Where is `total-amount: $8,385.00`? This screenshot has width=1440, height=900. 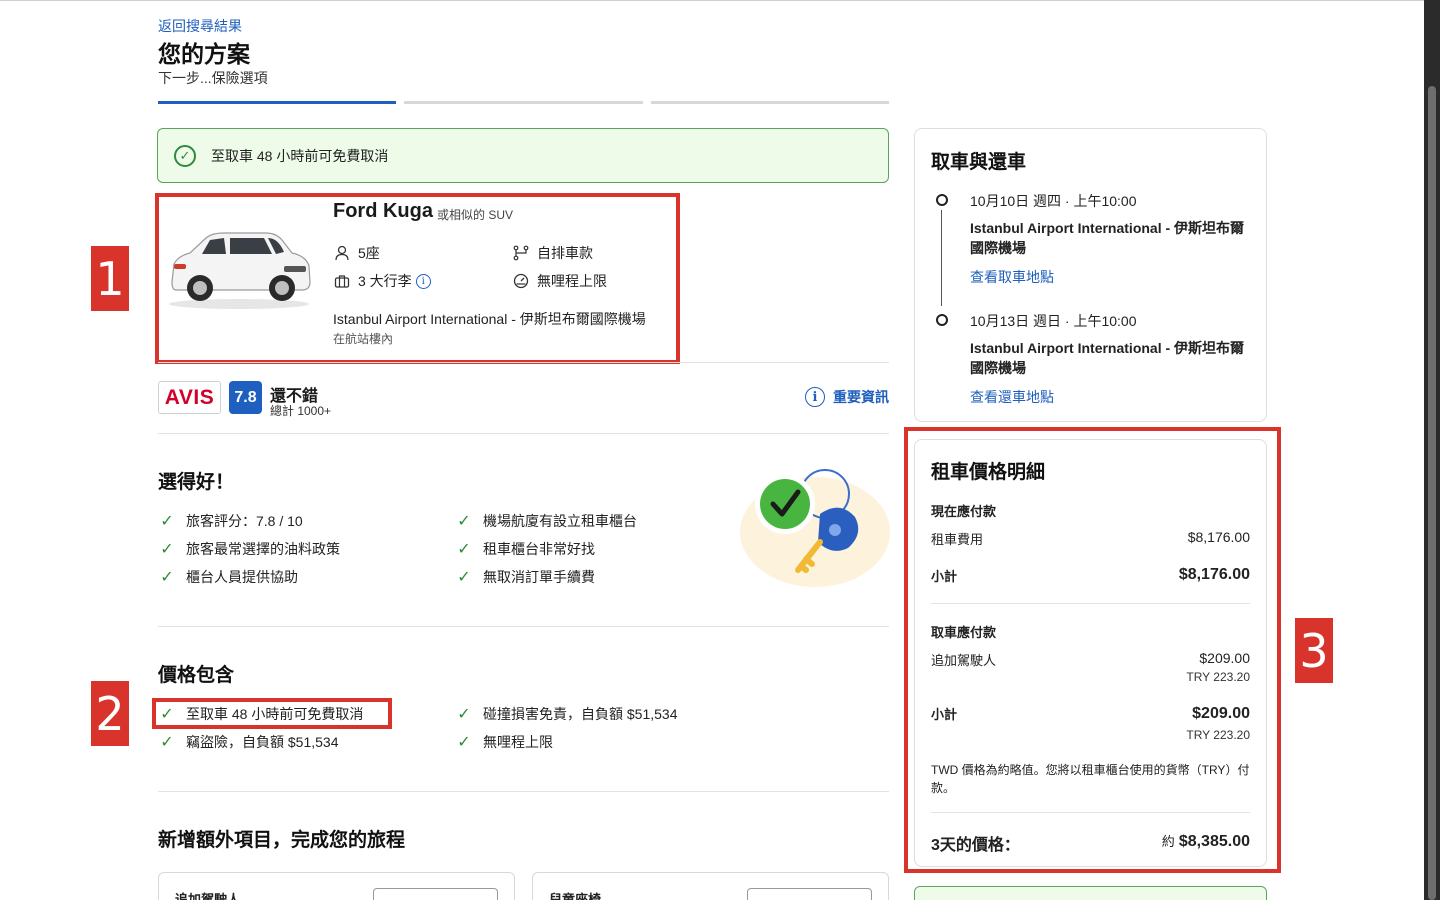
total-amount: $8,385.00 is located at coordinates (1214, 841).